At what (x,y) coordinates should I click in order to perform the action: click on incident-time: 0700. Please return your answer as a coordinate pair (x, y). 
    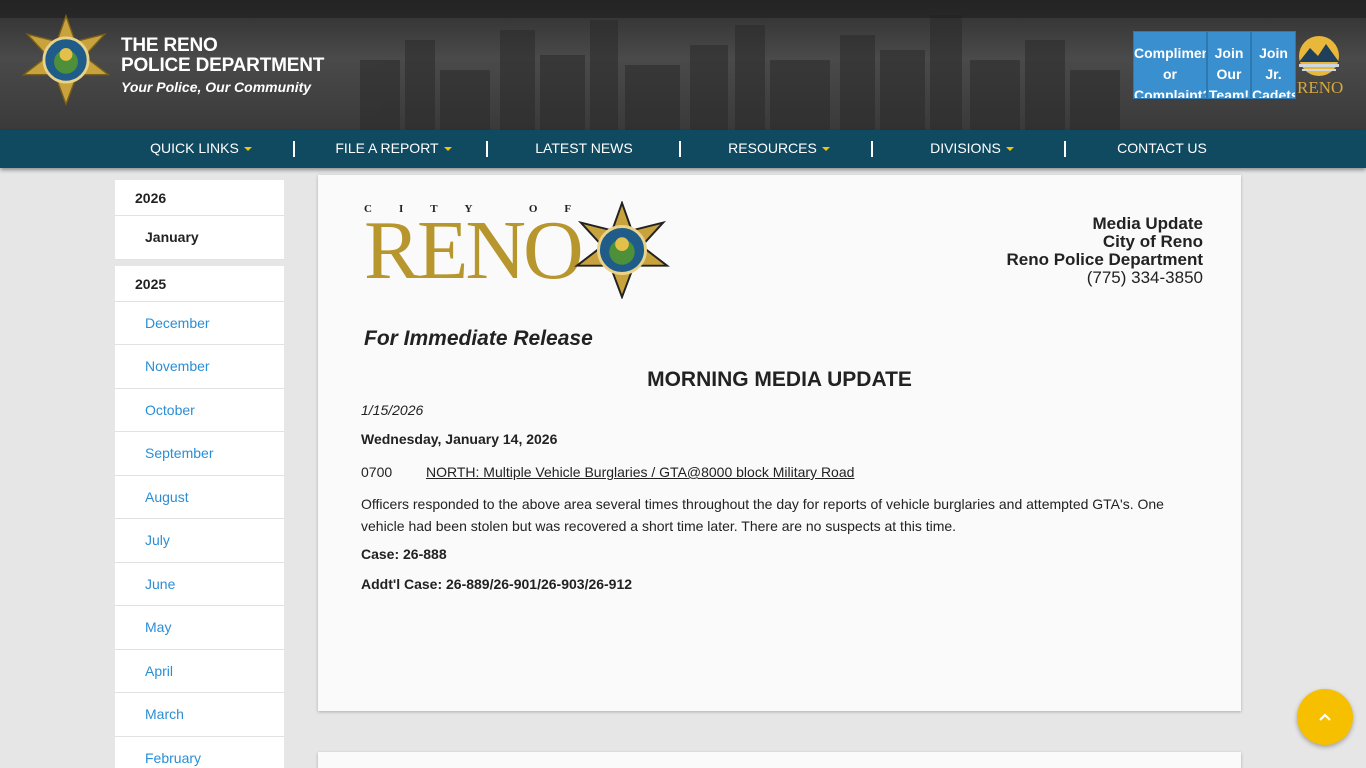
    Looking at the image, I should click on (377, 472).